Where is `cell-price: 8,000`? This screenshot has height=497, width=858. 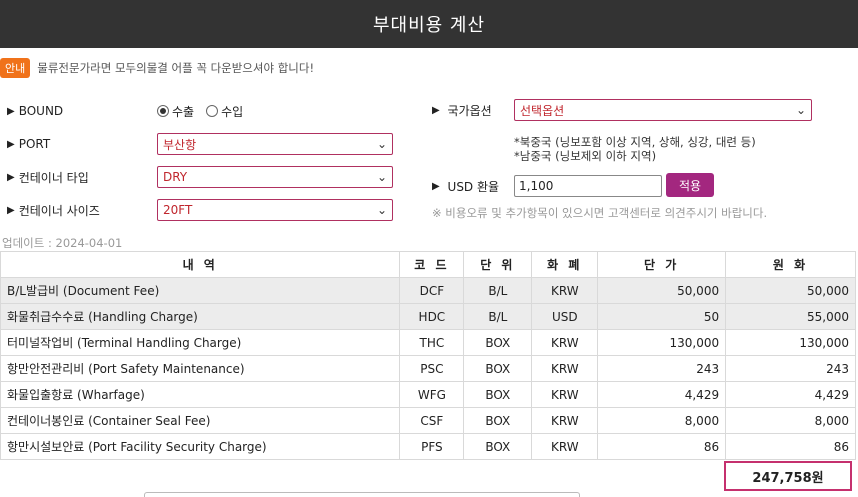 cell-price: 8,000 is located at coordinates (662, 420).